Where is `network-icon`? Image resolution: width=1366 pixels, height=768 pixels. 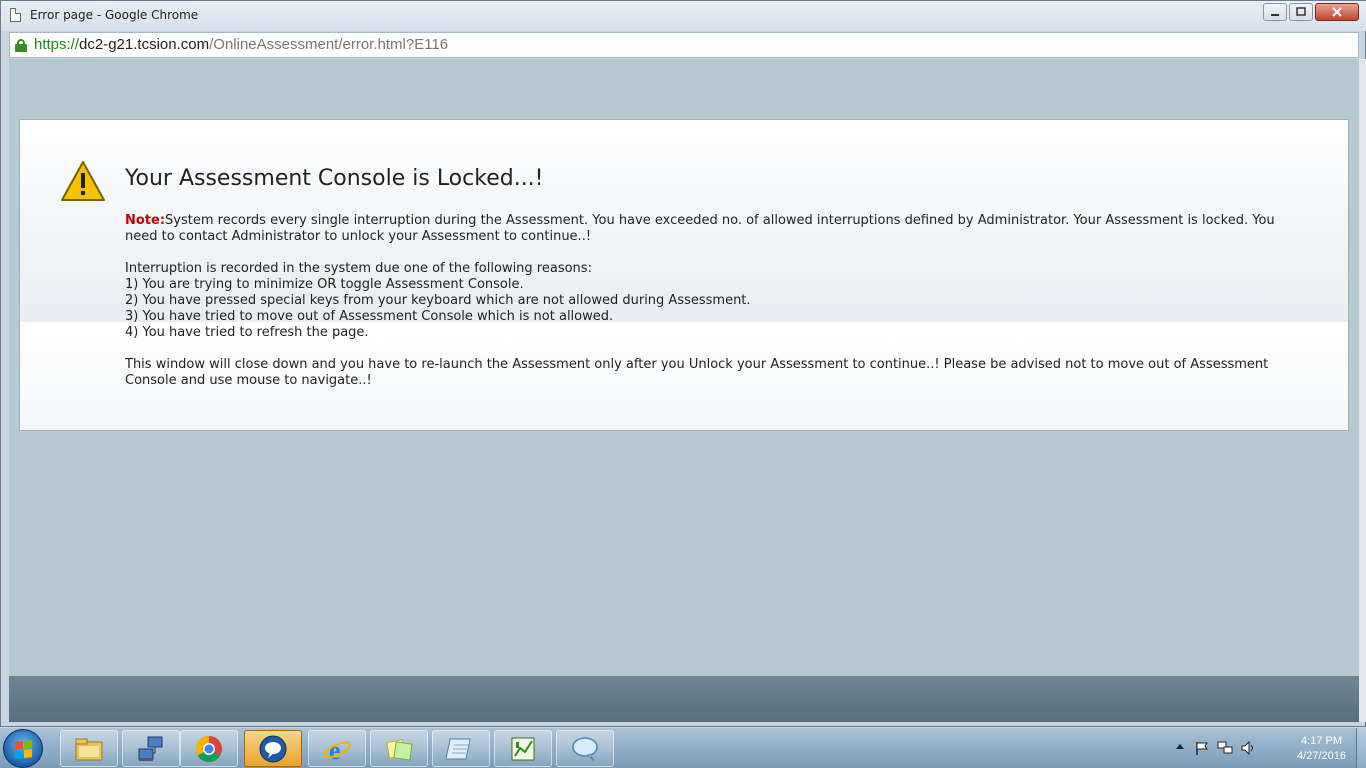
network-icon is located at coordinates (150, 748).